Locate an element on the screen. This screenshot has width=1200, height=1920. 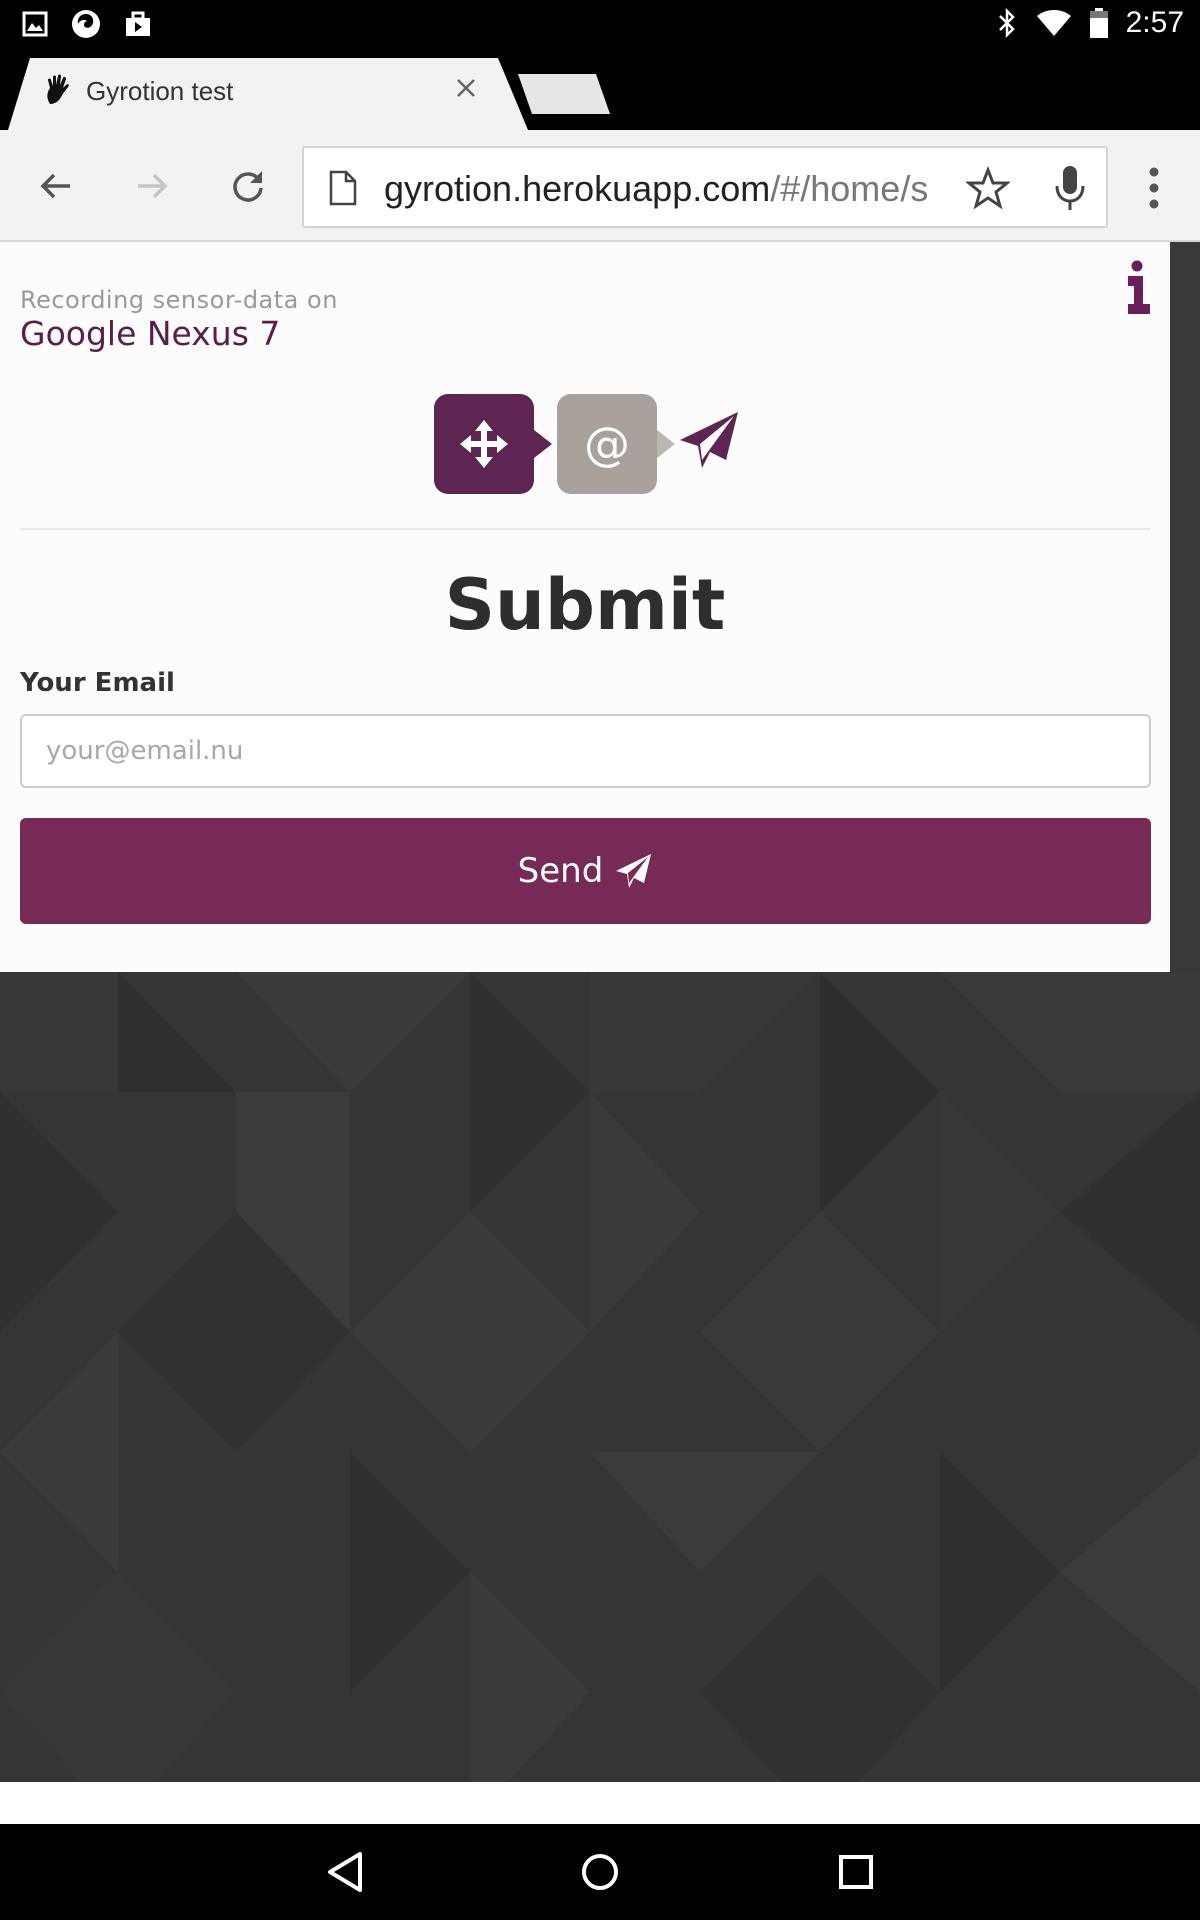
page-icon is located at coordinates (343, 188).